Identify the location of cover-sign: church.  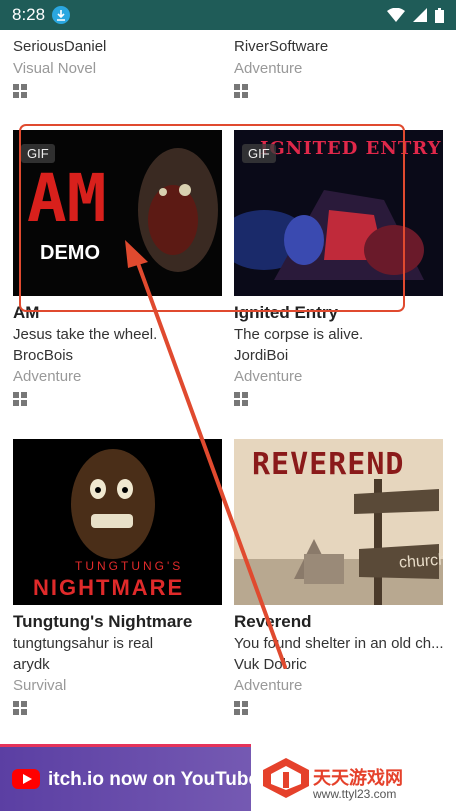
(420, 561).